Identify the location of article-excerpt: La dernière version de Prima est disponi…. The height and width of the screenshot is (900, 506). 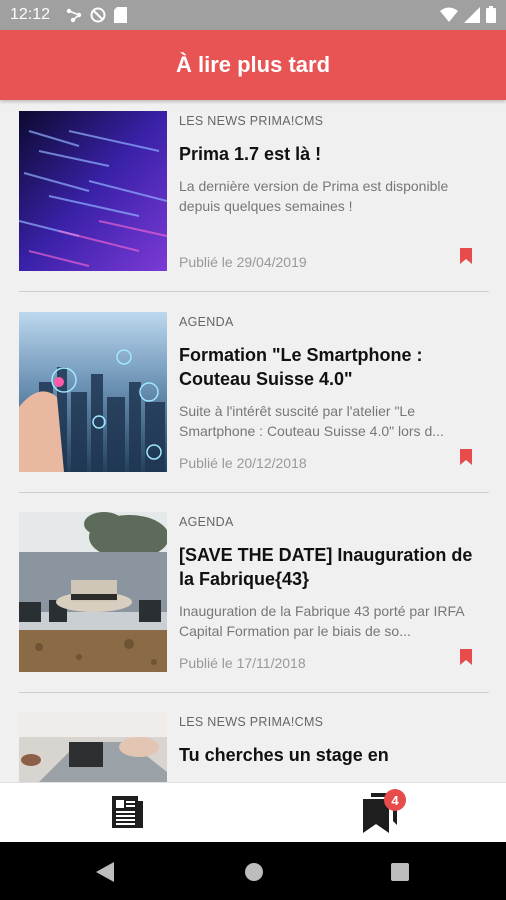
(314, 196).